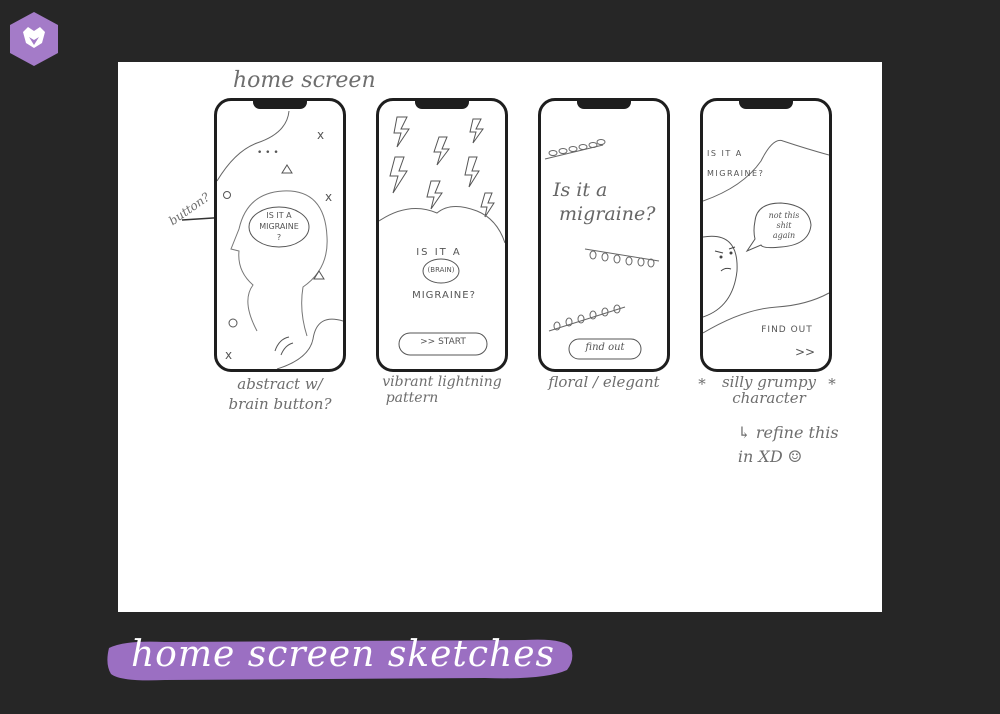 Image resolution: width=1000 pixels, height=714 pixels. What do you see at coordinates (580, 190) in the screenshot?
I see `phone3-line1: Is it a` at bounding box center [580, 190].